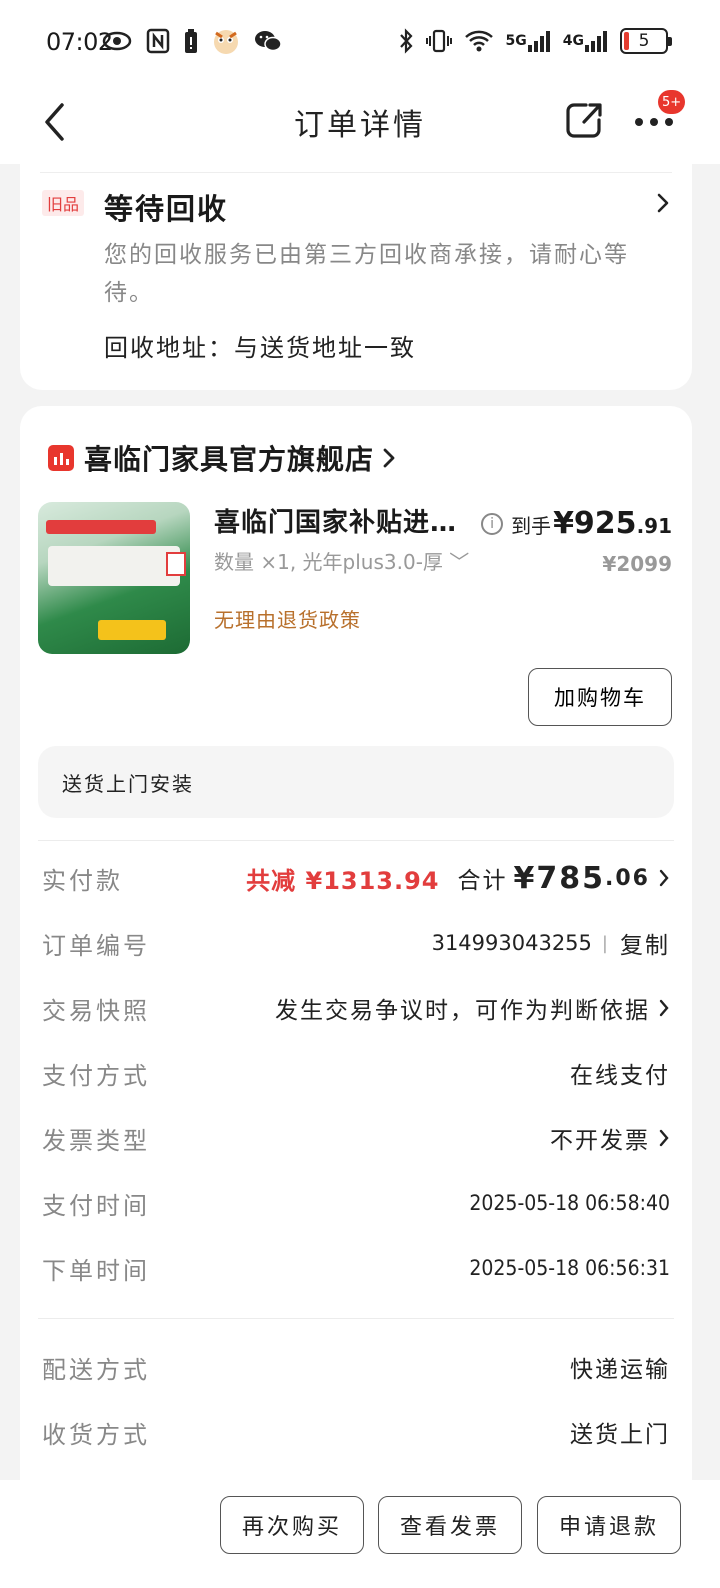 Image resolution: width=720 pixels, height=1588 pixels. Describe the element at coordinates (96, 1434) in the screenshot. I see `receive-label: 收货方式` at that location.